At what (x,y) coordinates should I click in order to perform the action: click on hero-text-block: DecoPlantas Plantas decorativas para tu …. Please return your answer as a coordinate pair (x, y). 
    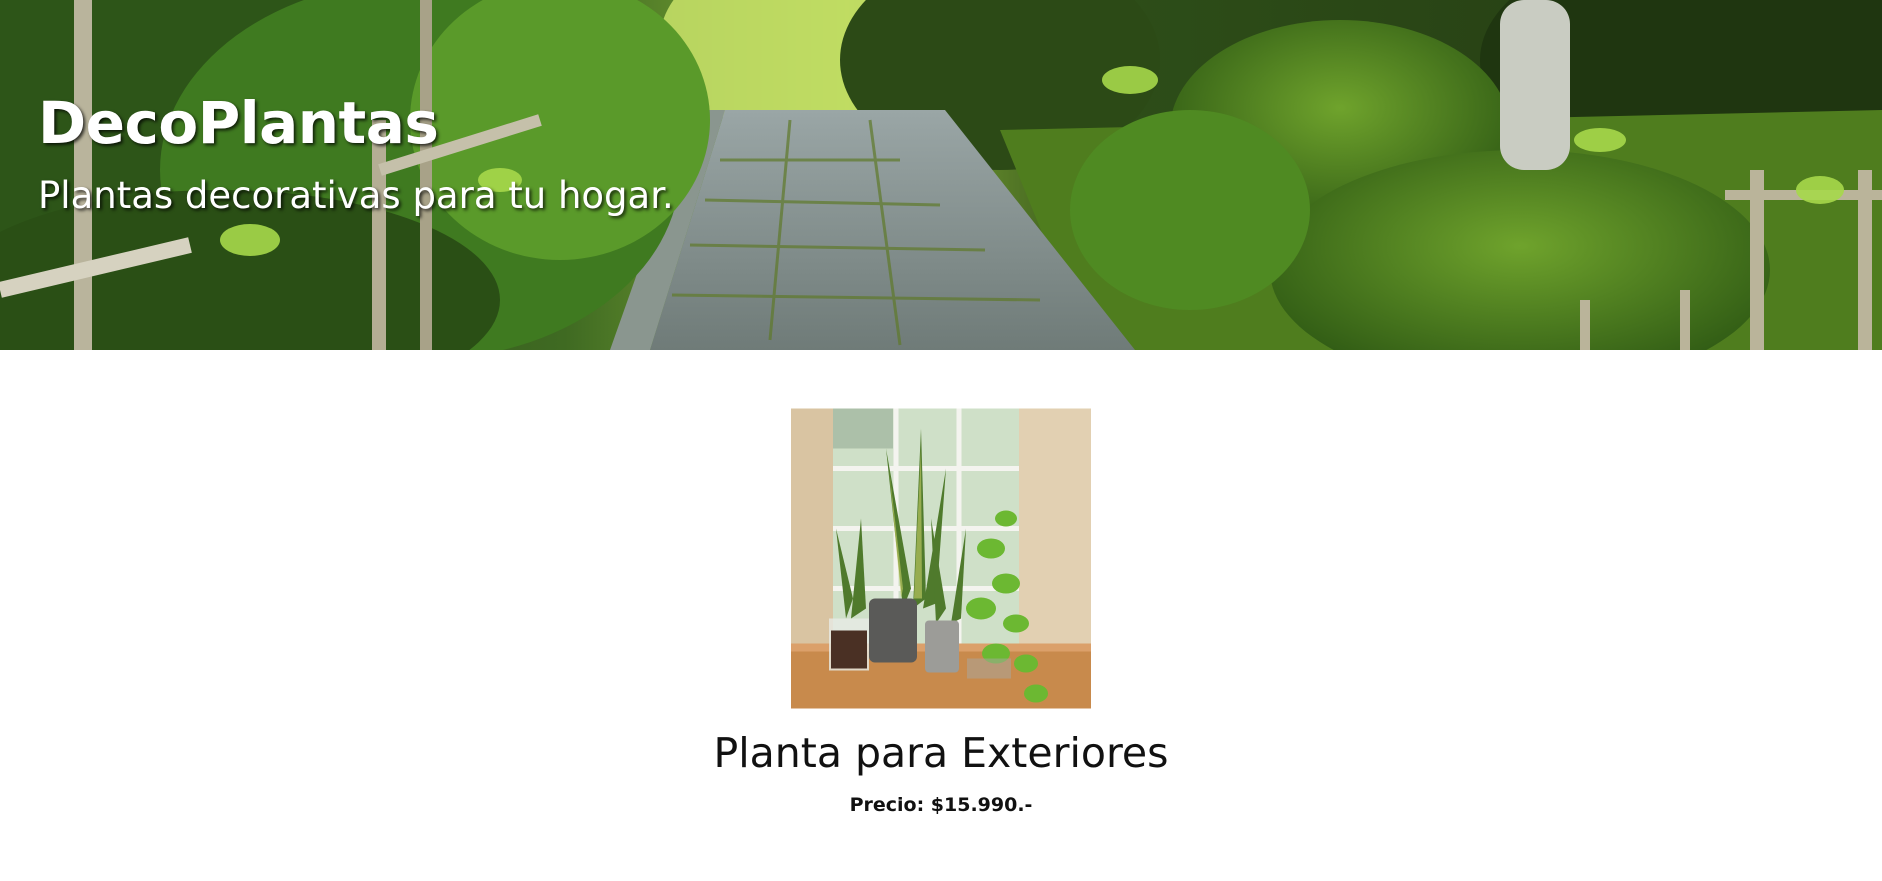
    Looking at the image, I should click on (356, 153).